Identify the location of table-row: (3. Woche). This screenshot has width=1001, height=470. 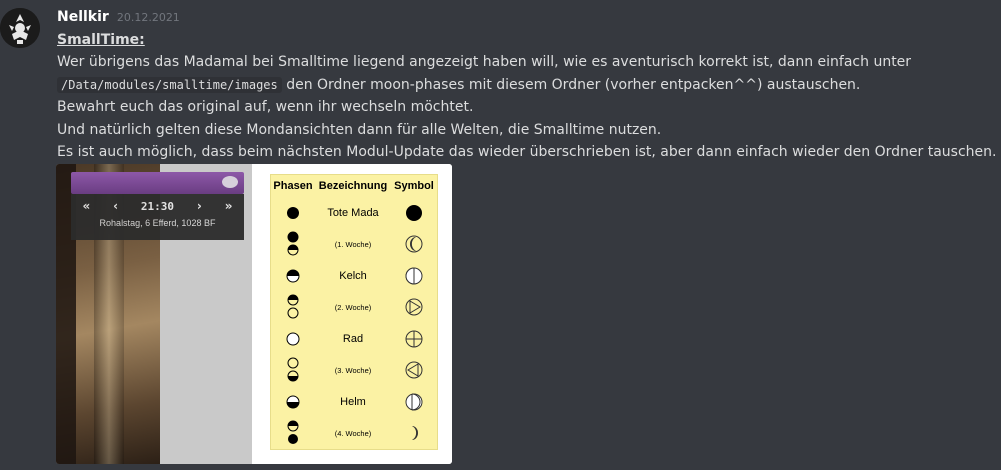
(354, 371).